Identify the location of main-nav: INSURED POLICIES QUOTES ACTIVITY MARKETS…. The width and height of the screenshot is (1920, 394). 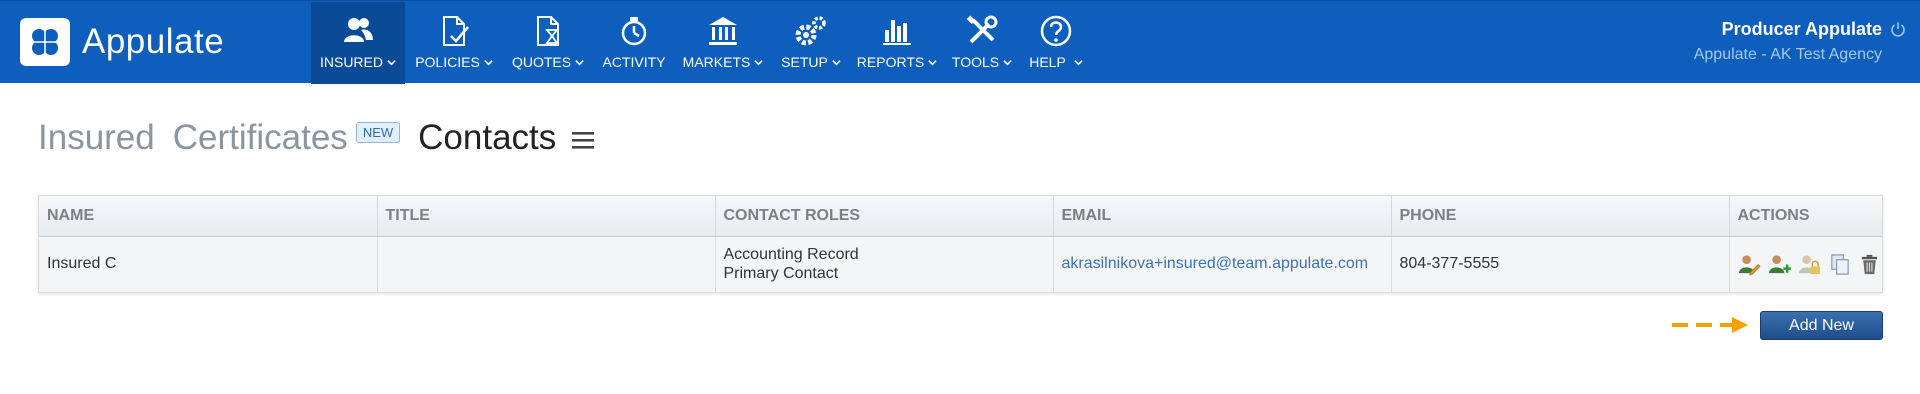
(701, 43).